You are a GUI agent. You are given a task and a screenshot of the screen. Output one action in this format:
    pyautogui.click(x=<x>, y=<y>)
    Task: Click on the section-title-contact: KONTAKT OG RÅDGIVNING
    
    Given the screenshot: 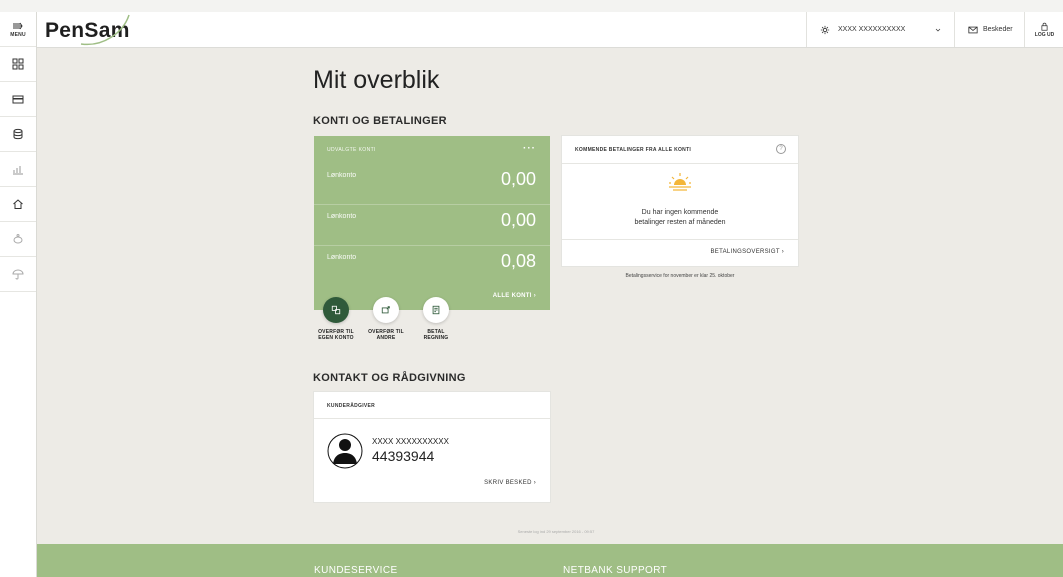 What is the action you would take?
    pyautogui.click(x=389, y=378)
    